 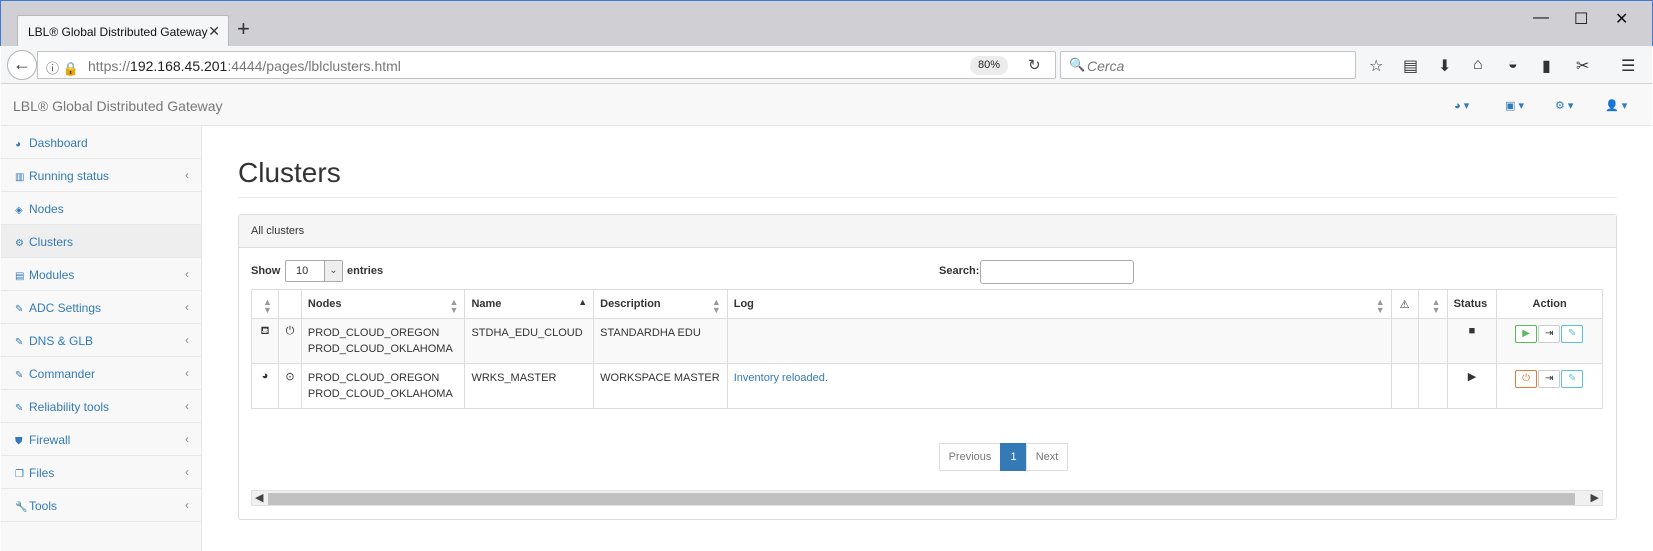 What do you see at coordinates (1582, 66) in the screenshot?
I see `screenshot-icon: ✂` at bounding box center [1582, 66].